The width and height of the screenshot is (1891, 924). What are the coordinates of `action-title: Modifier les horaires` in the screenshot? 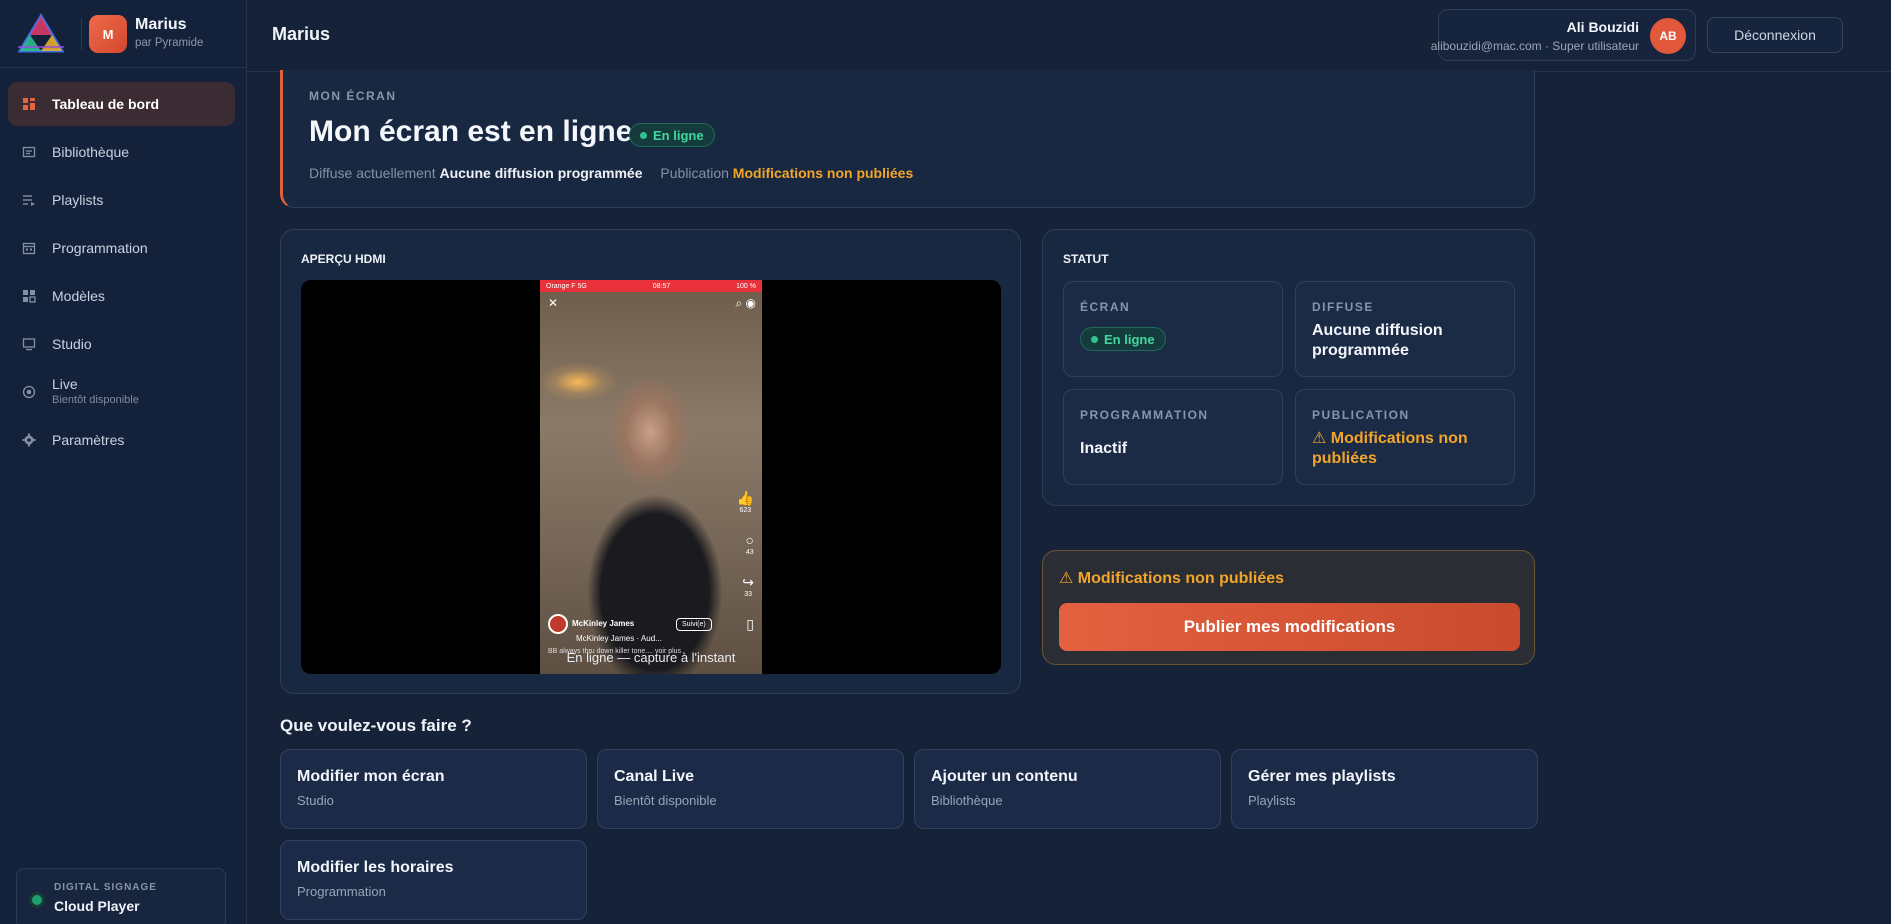 It's located at (375, 867).